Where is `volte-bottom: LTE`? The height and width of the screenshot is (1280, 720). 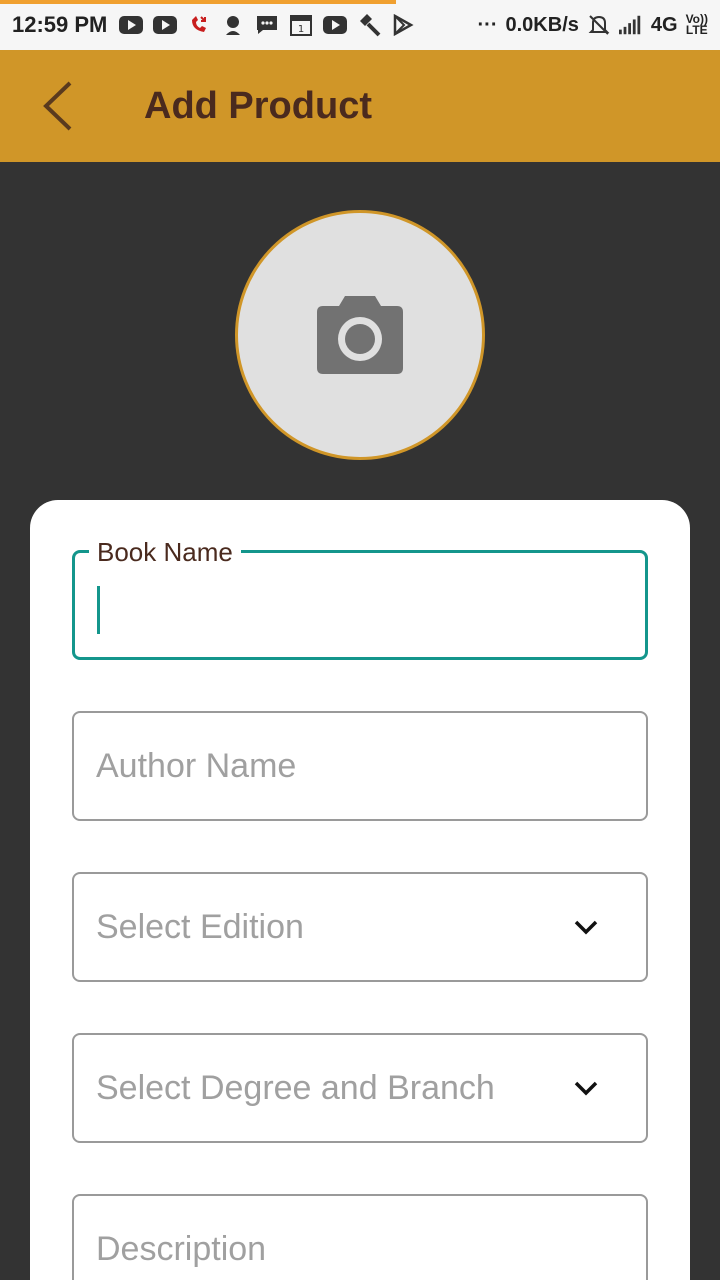
volte-bottom: LTE is located at coordinates (696, 30).